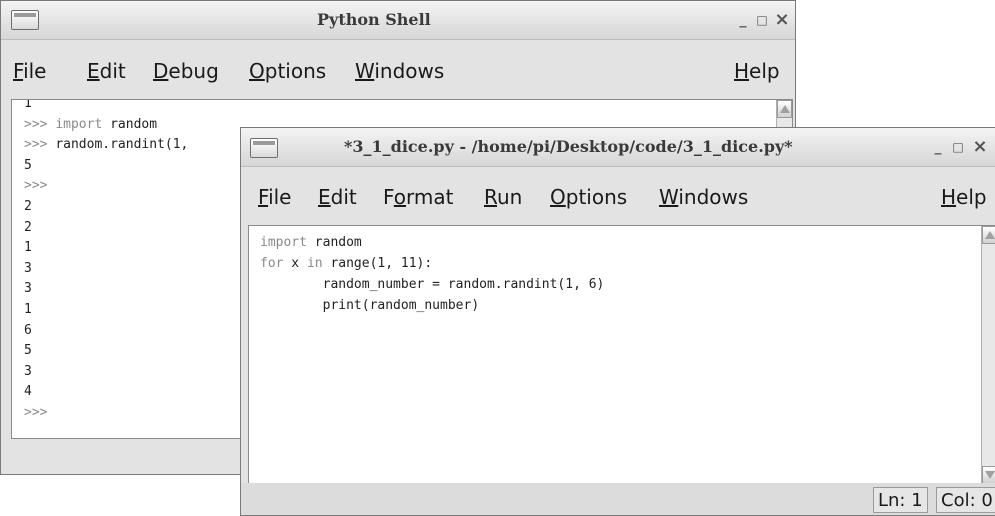  What do you see at coordinates (370, 305) in the screenshot?
I see `code-text: print(random_number)` at bounding box center [370, 305].